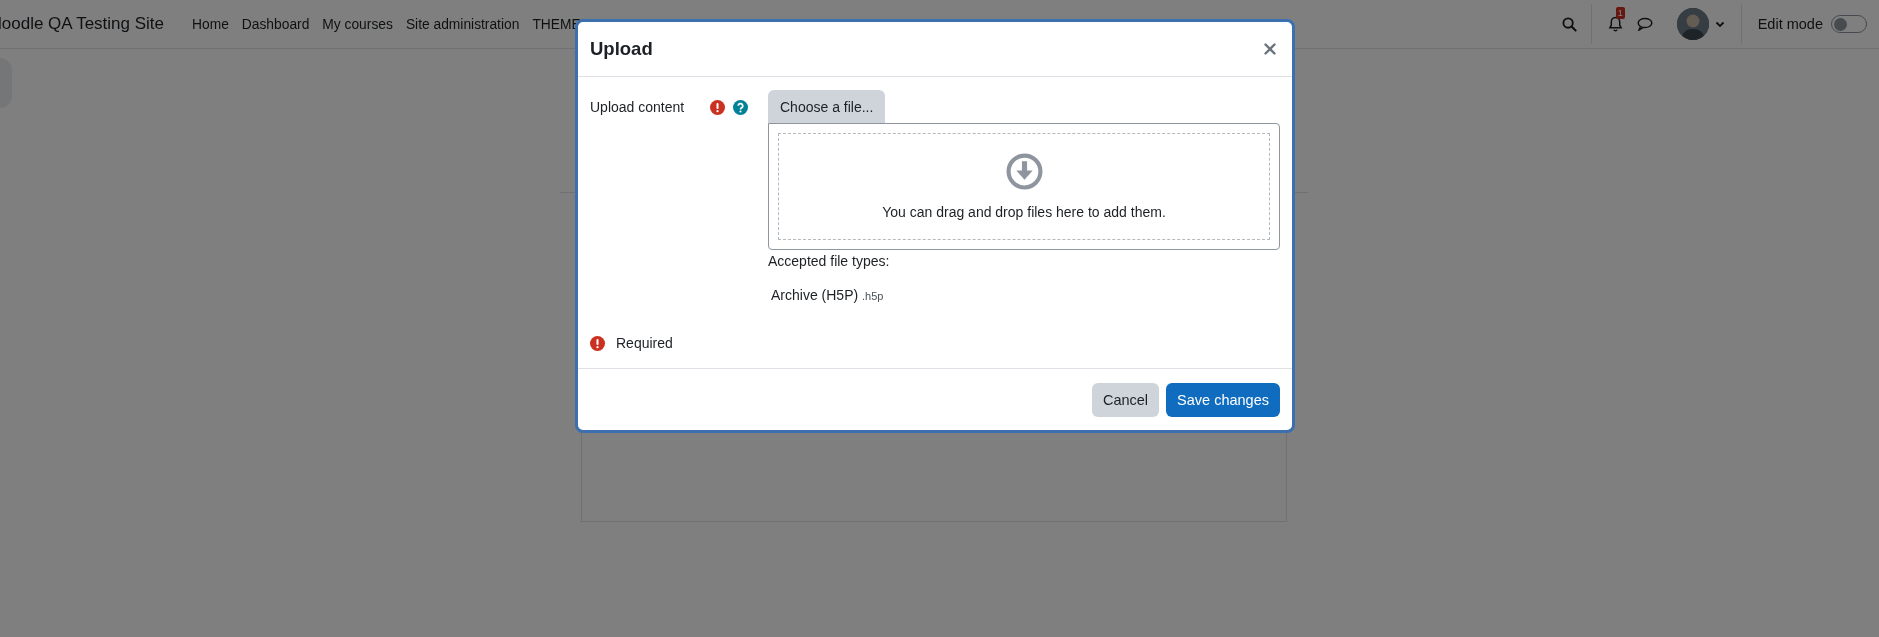 This screenshot has height=637, width=1879. What do you see at coordinates (740, 107) in the screenshot?
I see `help-icon` at bounding box center [740, 107].